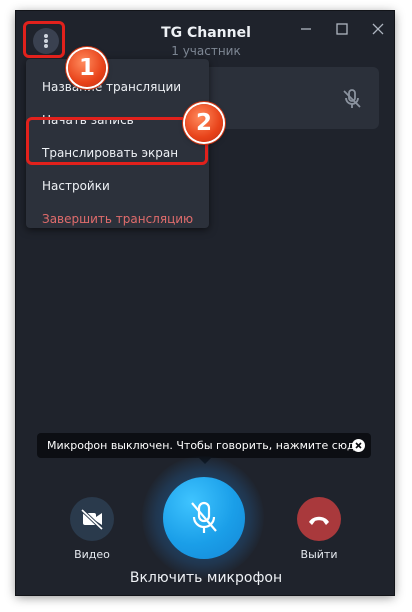 This screenshot has height=612, width=412. What do you see at coordinates (87, 68) in the screenshot?
I see `step-badge-1: 1` at bounding box center [87, 68].